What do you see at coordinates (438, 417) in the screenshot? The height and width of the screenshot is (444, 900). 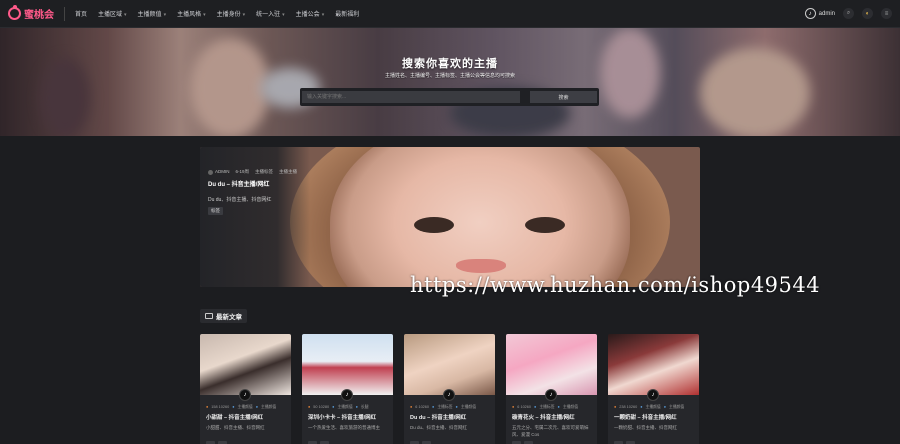 I see `card-title: Du du – 抖音主播/网红` at bounding box center [438, 417].